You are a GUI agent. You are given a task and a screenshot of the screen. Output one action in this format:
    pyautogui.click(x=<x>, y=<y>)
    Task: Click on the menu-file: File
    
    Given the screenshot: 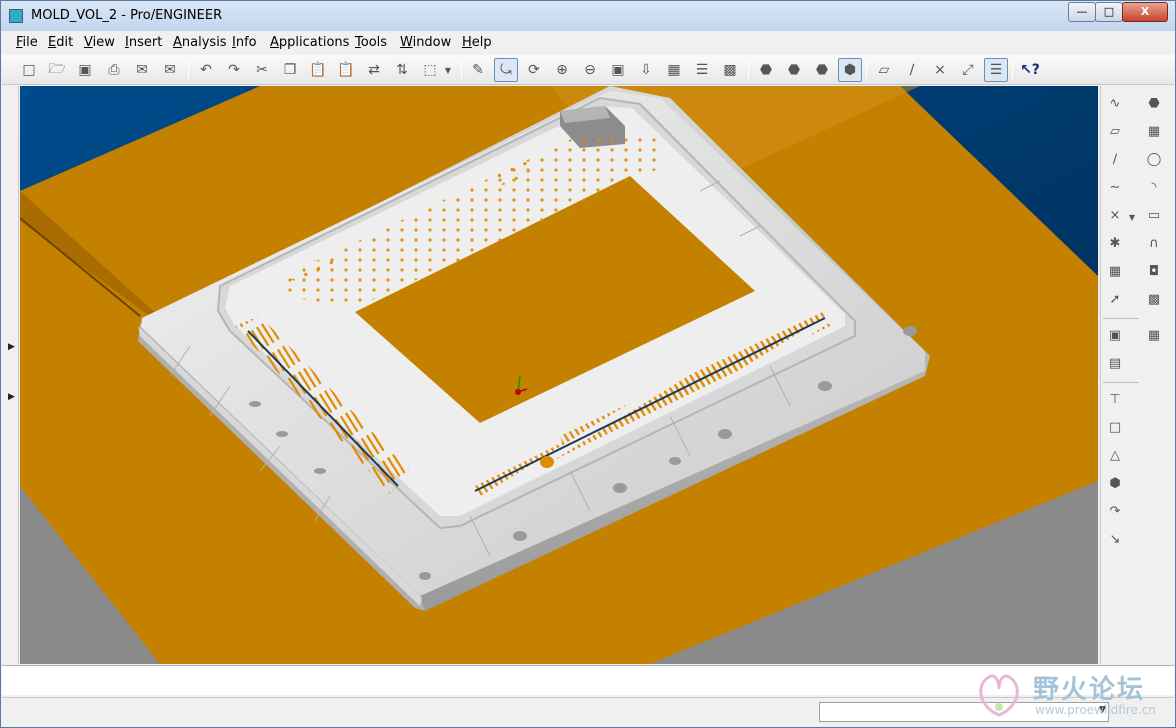 What is the action you would take?
    pyautogui.click(x=27, y=42)
    